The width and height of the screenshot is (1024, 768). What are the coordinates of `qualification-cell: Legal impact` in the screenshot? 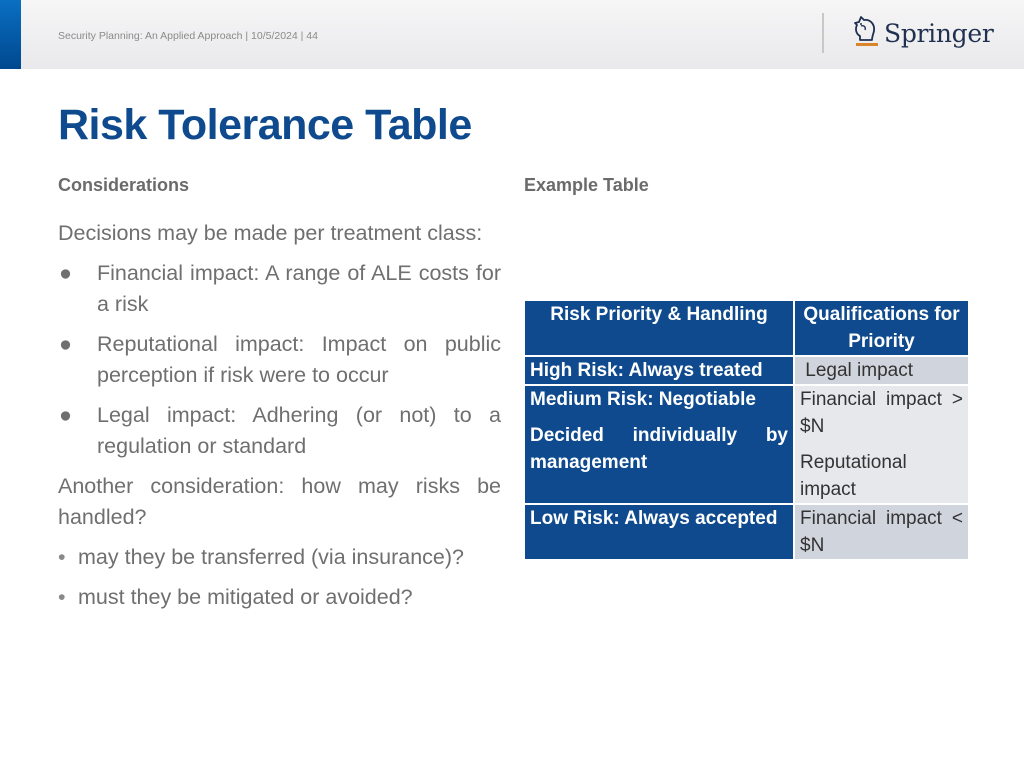 It's located at (881, 370).